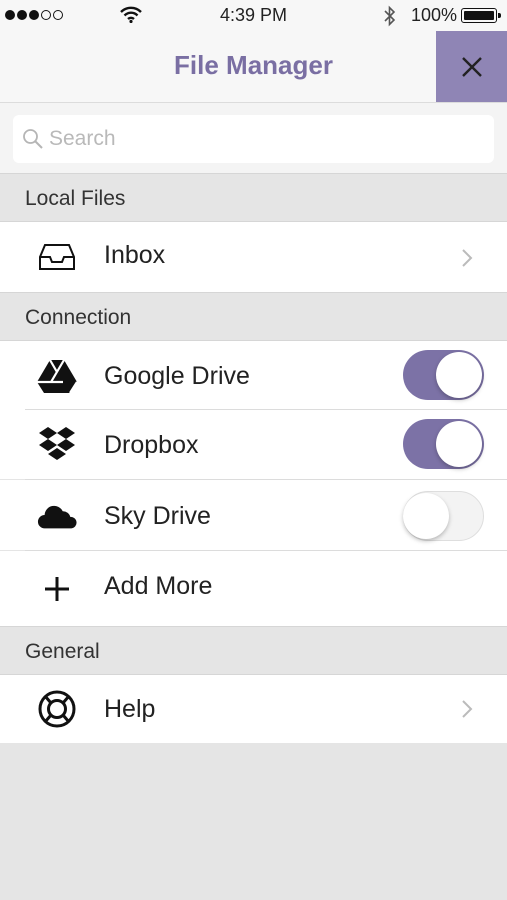  Describe the element at coordinates (390, 16) in the screenshot. I see `bluetooth-icon` at that location.